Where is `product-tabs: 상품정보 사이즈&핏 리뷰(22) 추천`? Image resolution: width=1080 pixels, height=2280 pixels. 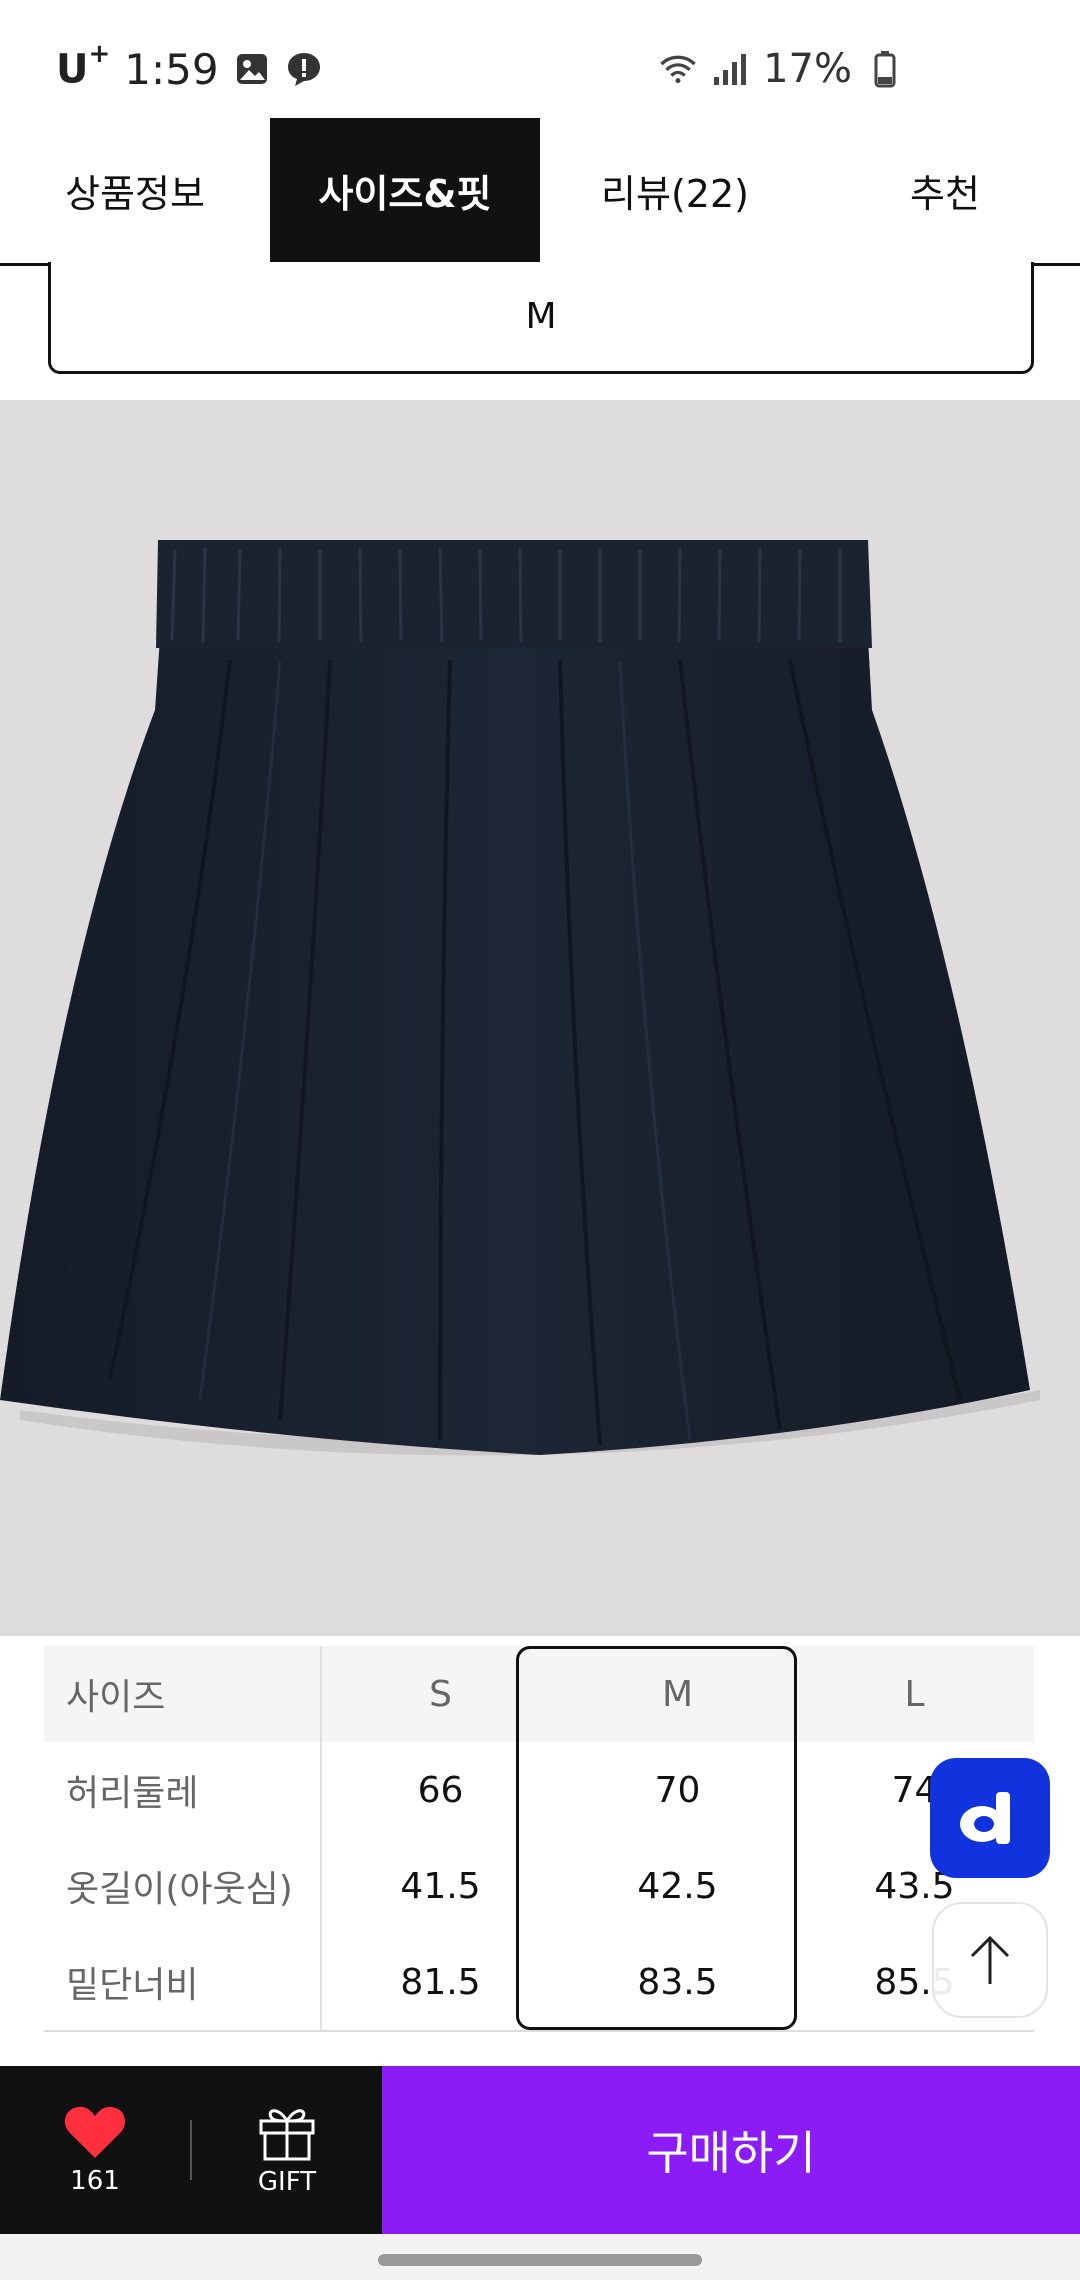 product-tabs: 상품정보 사이즈&핏 리뷰(22) 추천 is located at coordinates (540, 192).